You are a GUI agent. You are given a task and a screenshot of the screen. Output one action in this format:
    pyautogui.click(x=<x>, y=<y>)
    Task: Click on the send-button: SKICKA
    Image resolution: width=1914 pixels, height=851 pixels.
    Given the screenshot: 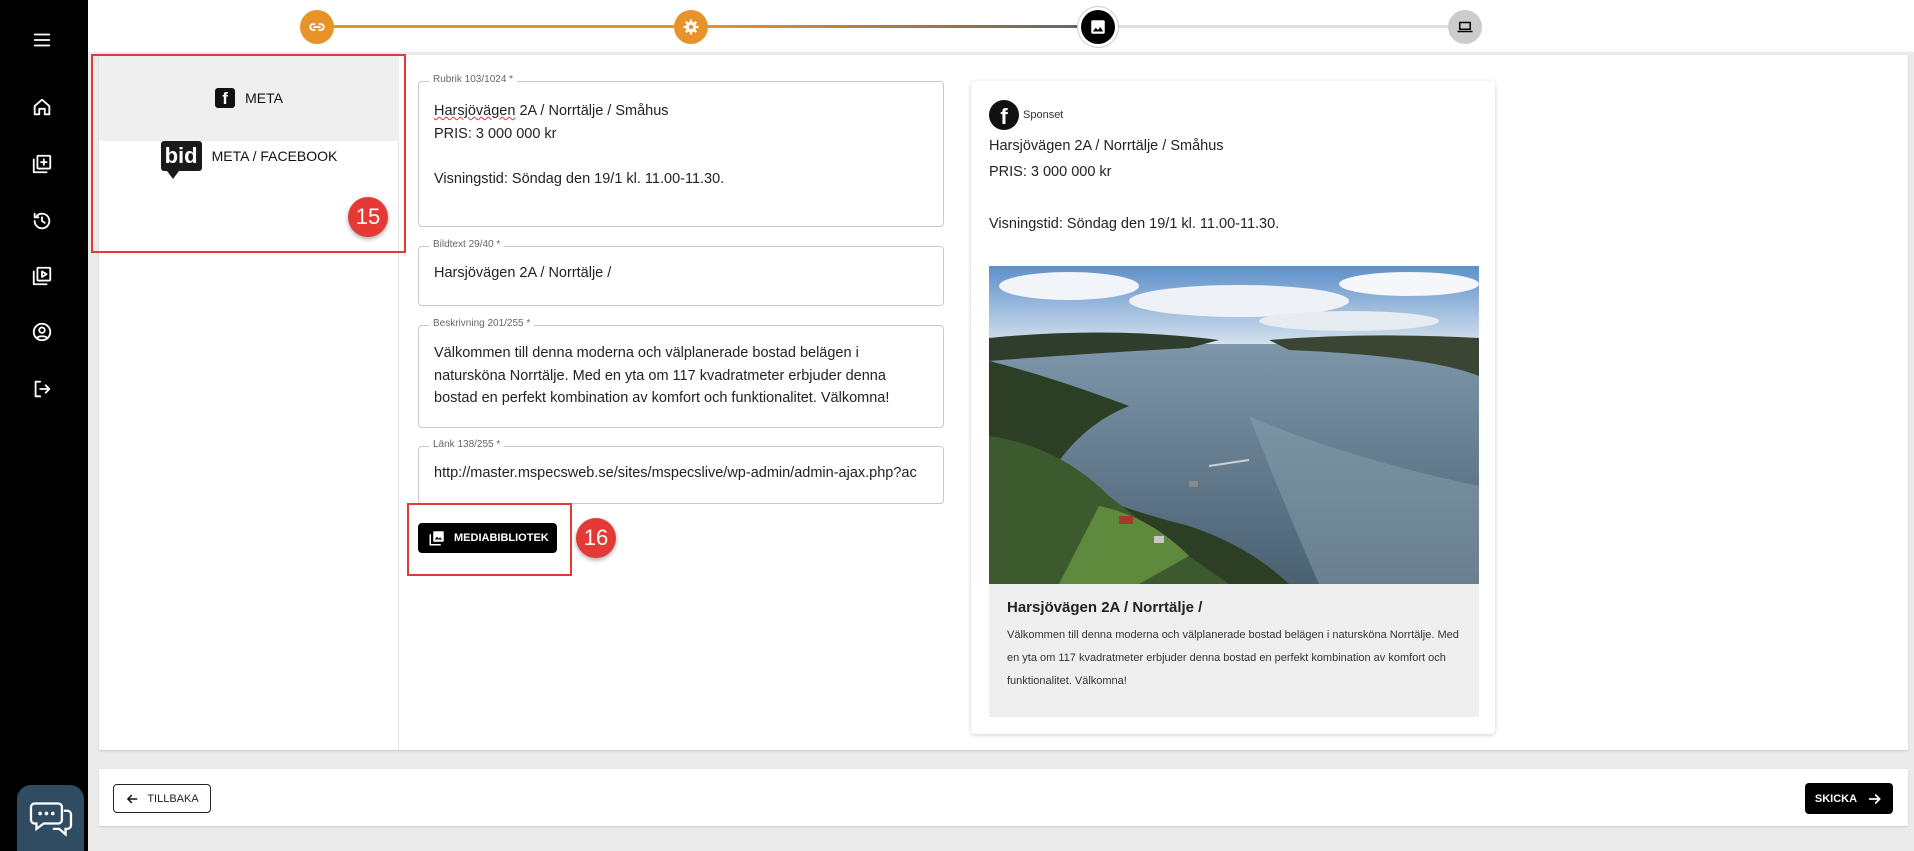 What is the action you would take?
    pyautogui.click(x=1849, y=798)
    